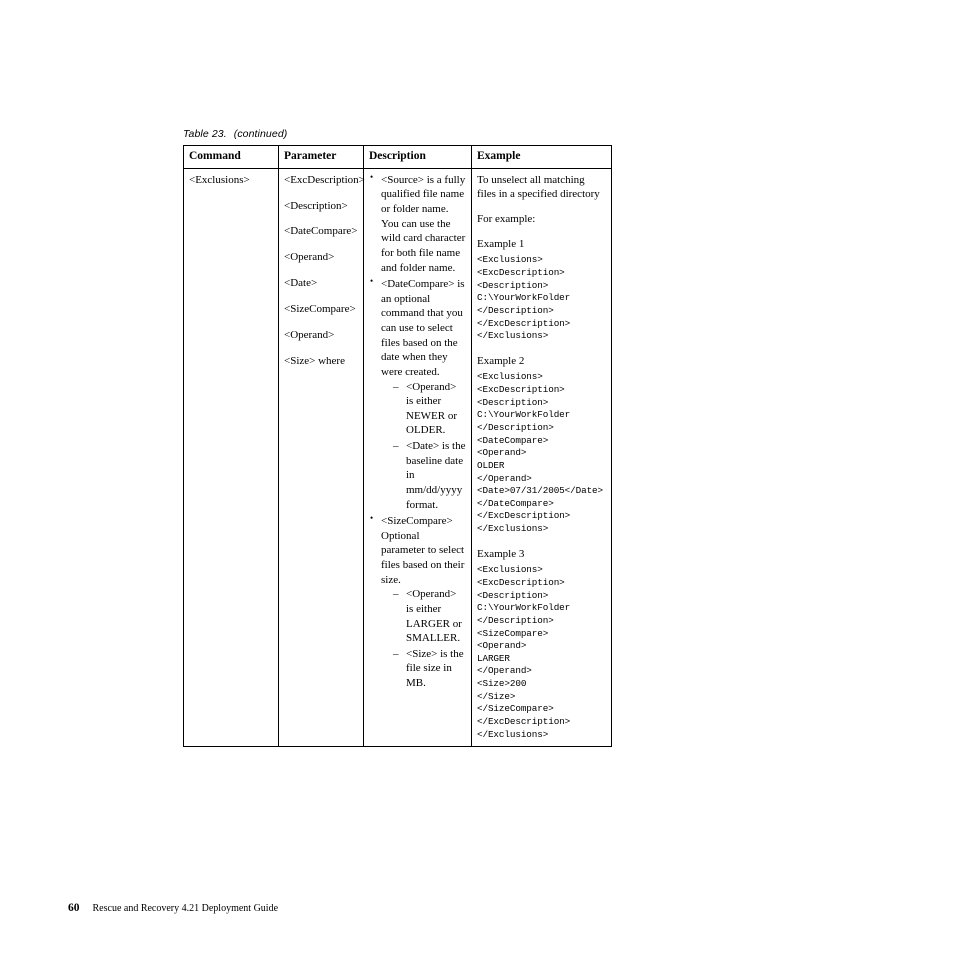  I want to click on parameter-item: <DateCompare>, so click(321, 231).